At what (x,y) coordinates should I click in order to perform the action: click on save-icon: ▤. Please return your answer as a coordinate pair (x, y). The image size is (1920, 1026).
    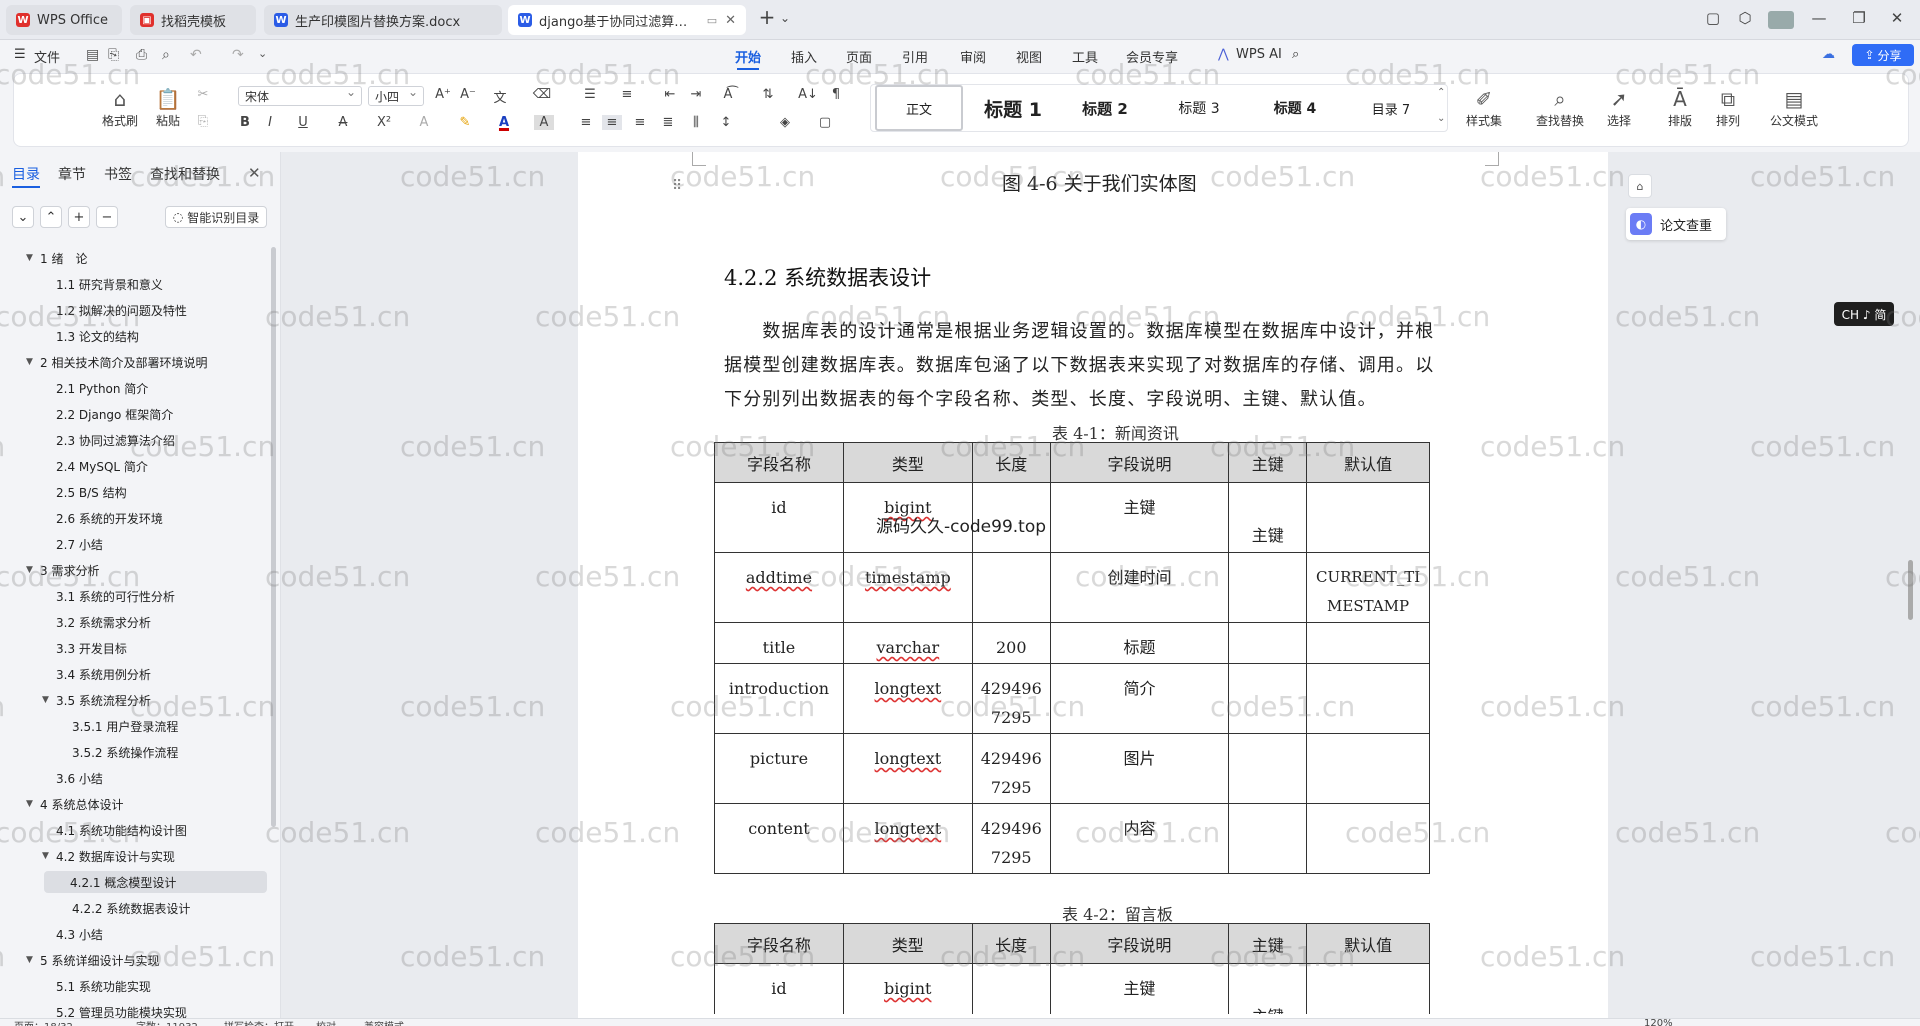
    Looking at the image, I should click on (92, 55).